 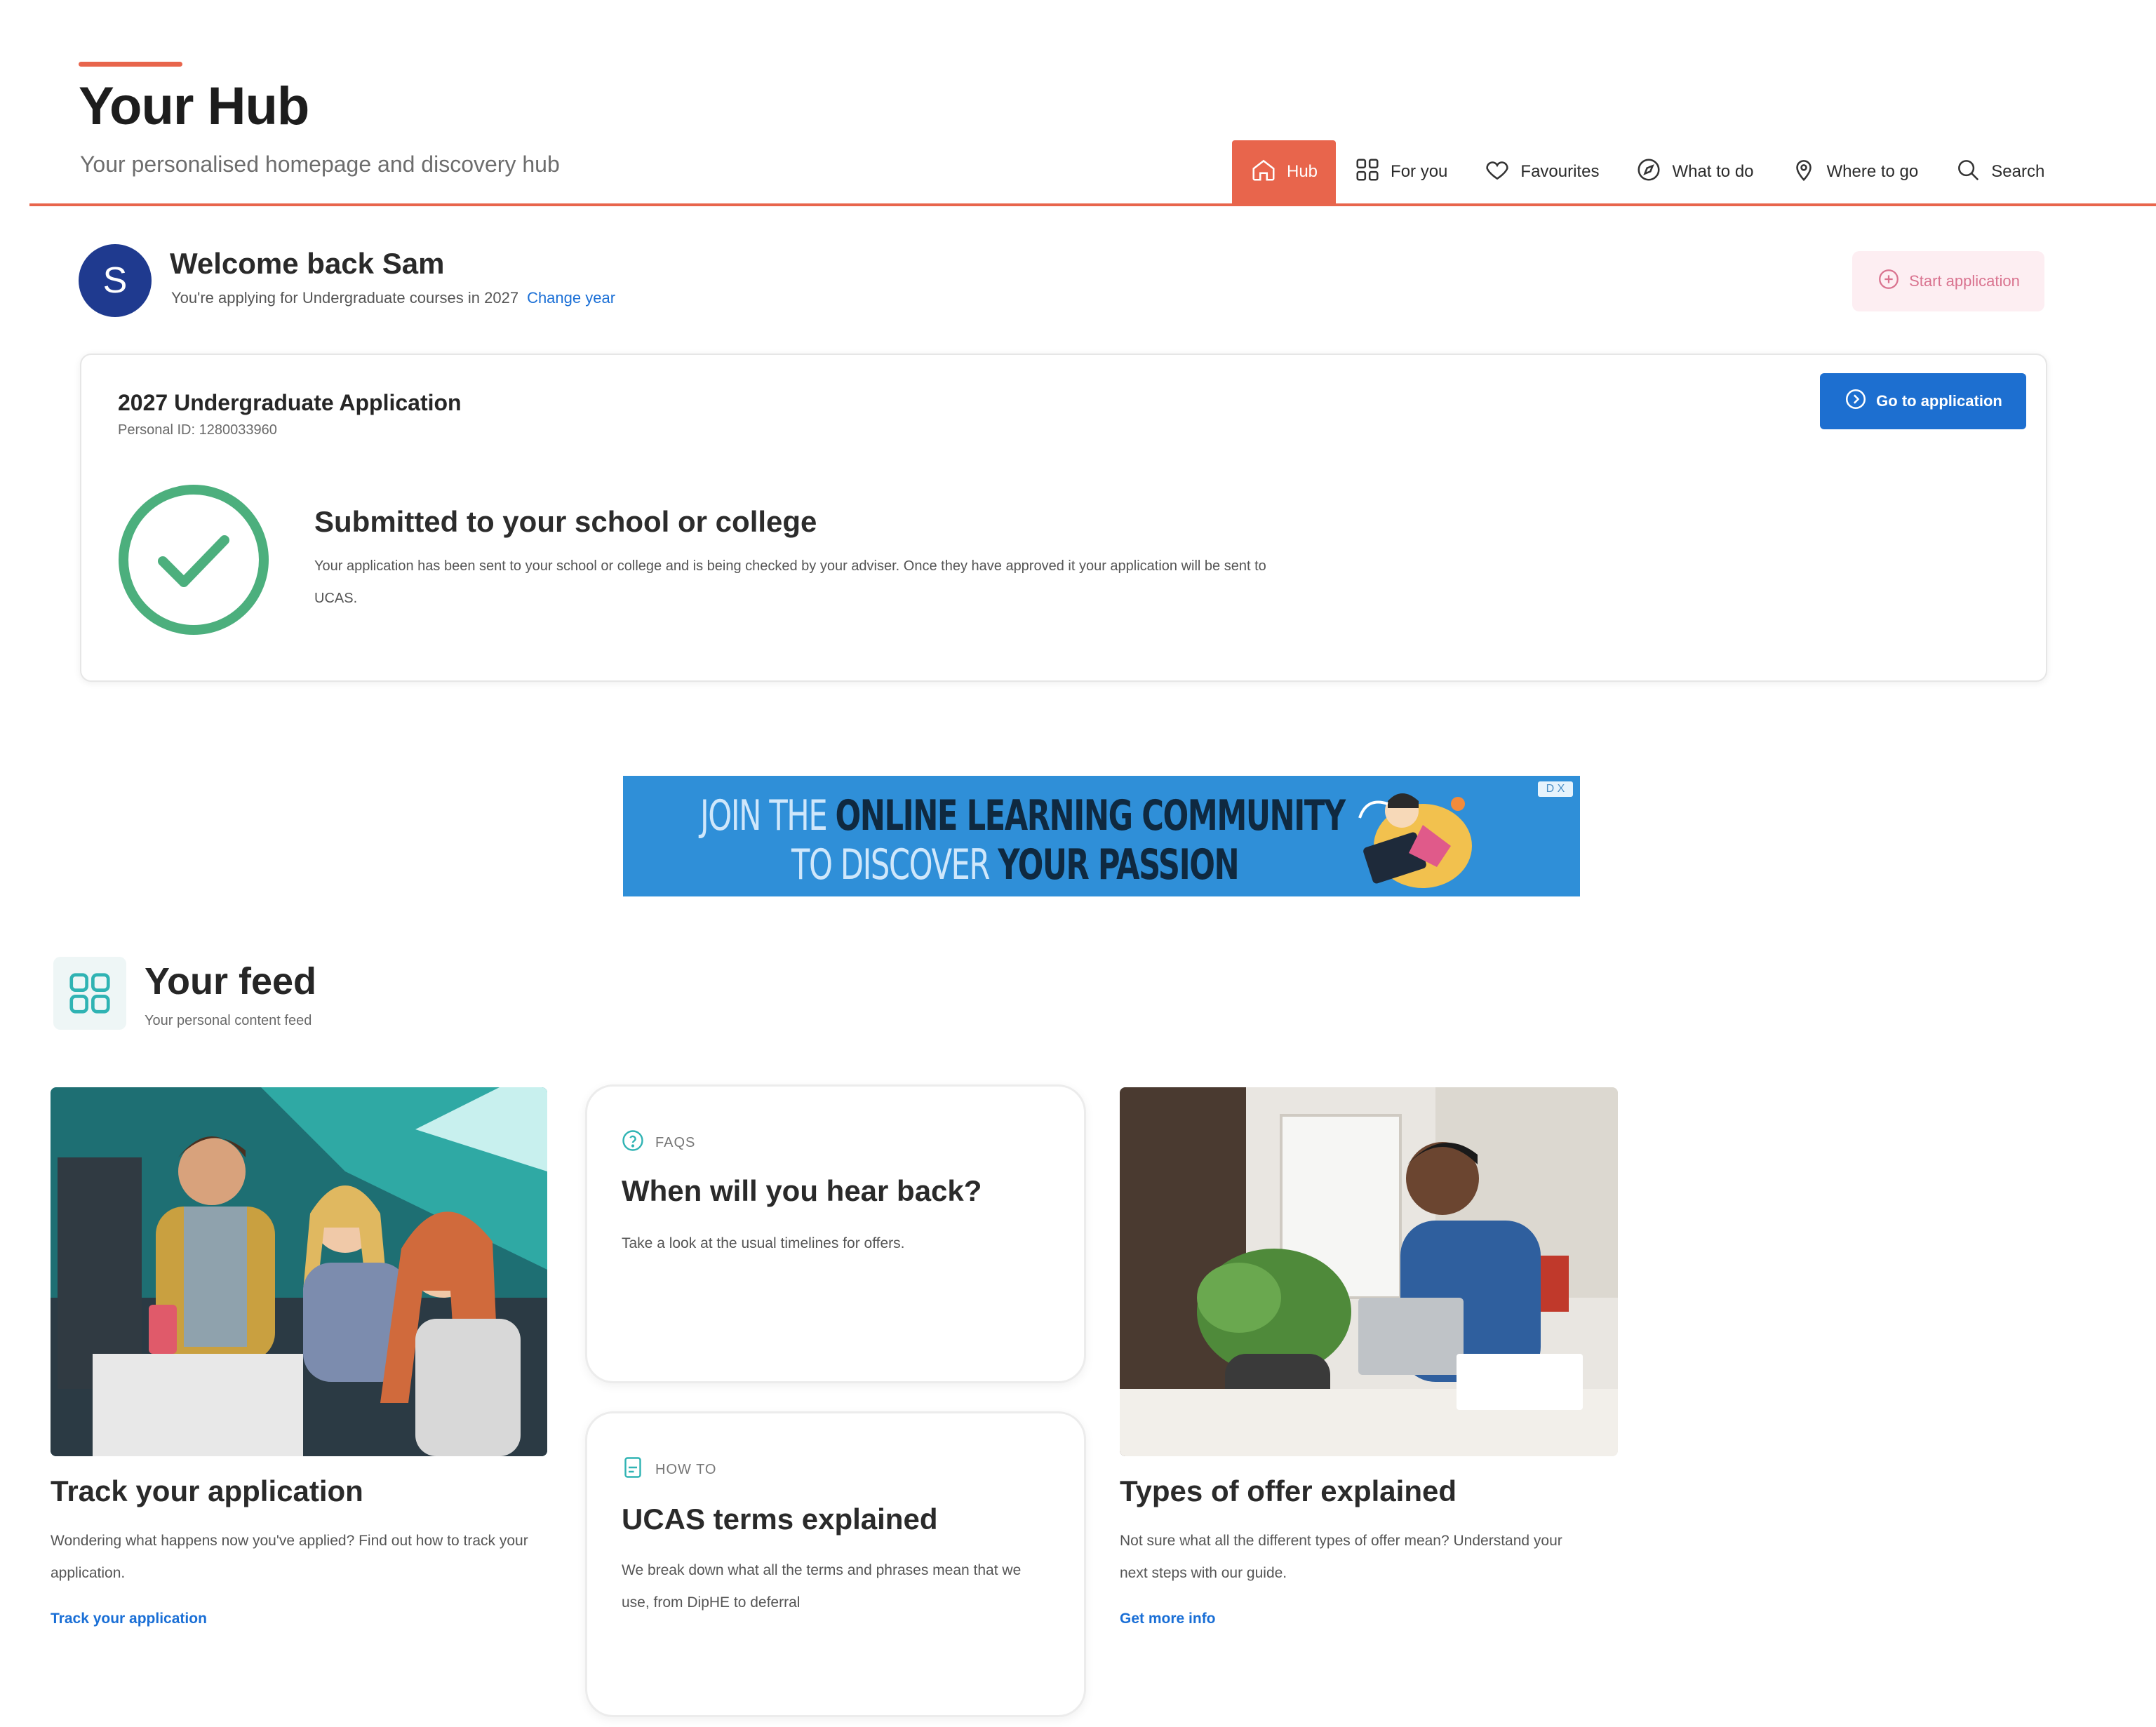 What do you see at coordinates (231, 981) in the screenshot?
I see `feed-title: Your feed` at bounding box center [231, 981].